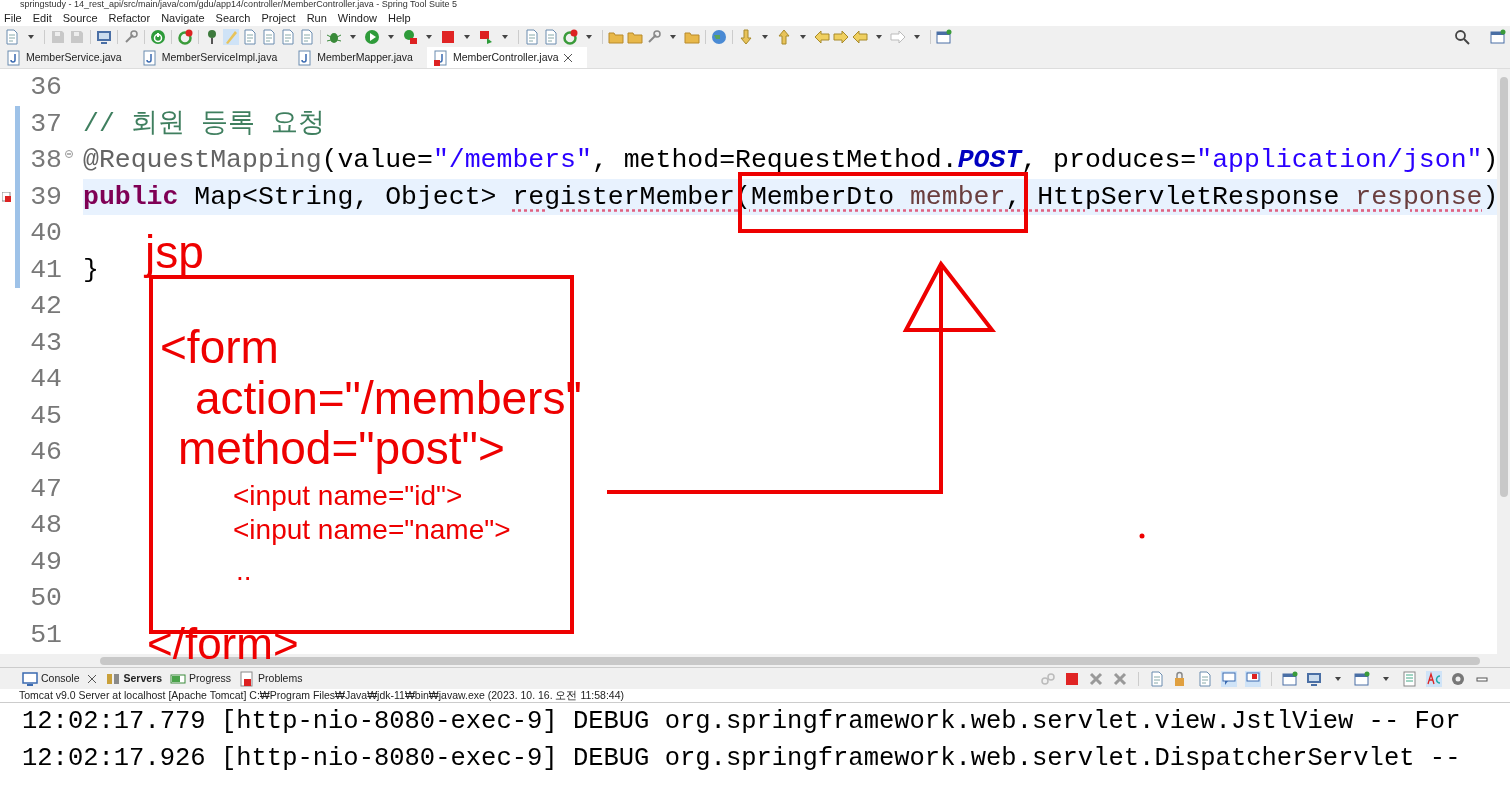 The image size is (1510, 800). What do you see at coordinates (46, 124) in the screenshot?
I see `line-number: 37` at bounding box center [46, 124].